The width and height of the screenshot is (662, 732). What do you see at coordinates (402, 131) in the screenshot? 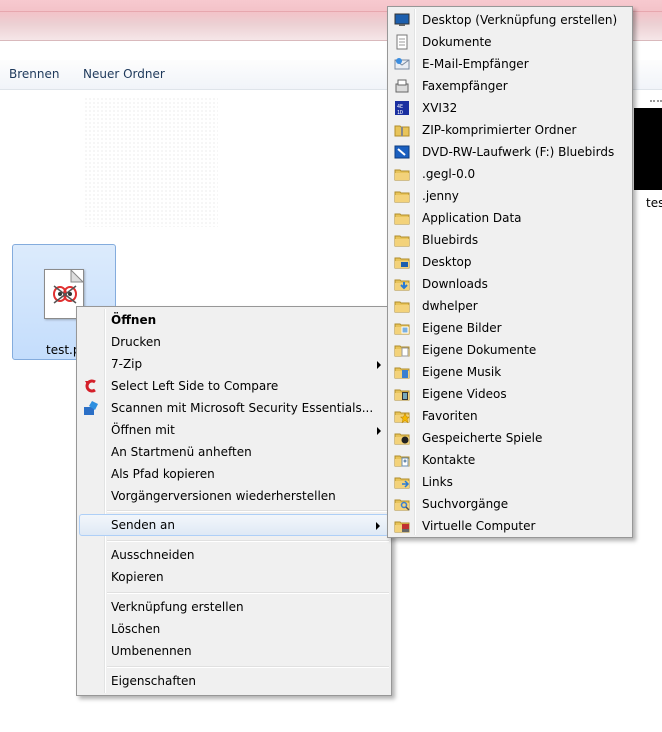
I see `zip-folder-icon` at bounding box center [402, 131].